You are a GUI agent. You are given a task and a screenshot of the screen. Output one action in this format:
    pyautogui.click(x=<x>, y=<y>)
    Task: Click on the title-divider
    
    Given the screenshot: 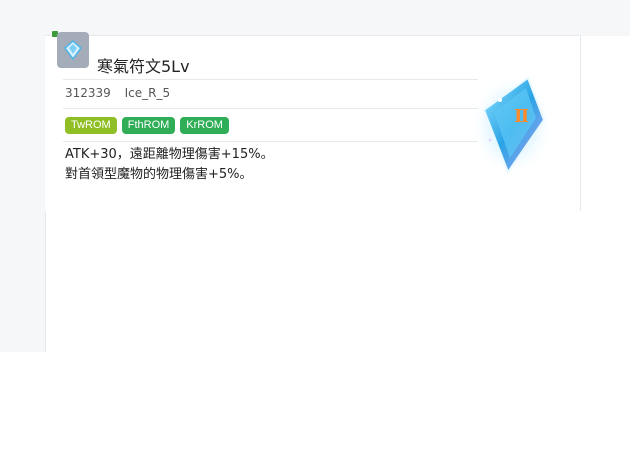 What is the action you would take?
    pyautogui.click(x=270, y=79)
    